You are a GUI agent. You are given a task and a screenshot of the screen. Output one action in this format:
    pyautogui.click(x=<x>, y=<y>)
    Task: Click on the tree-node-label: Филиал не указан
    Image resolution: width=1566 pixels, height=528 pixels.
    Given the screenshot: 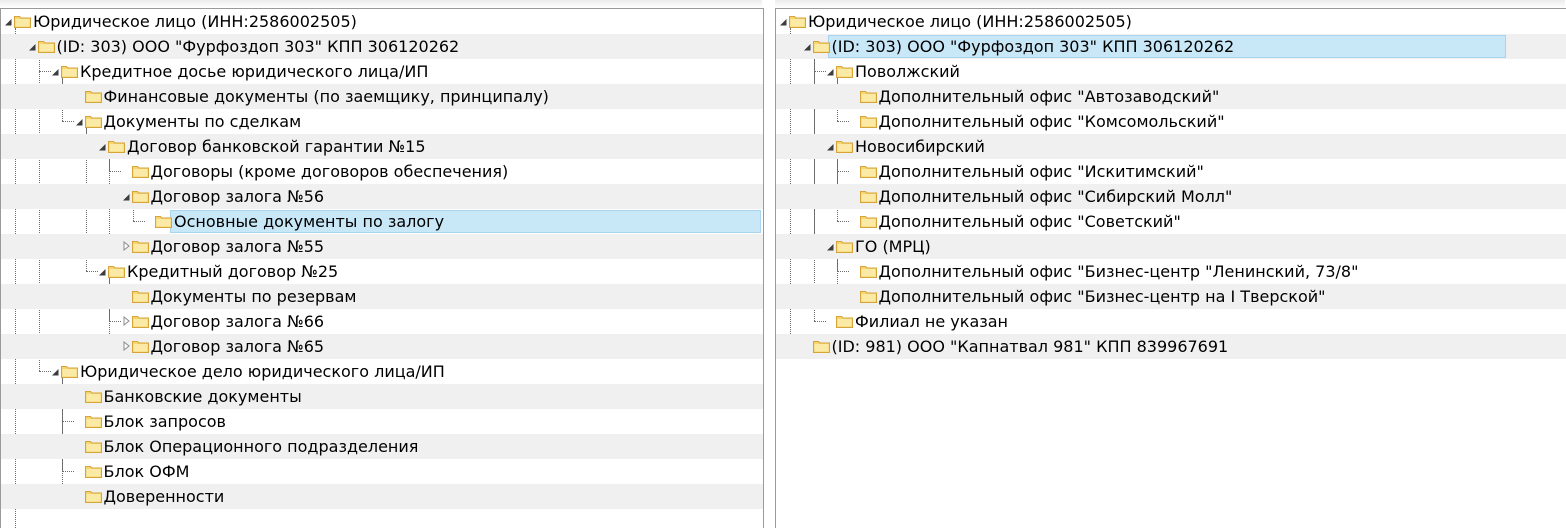 What is the action you would take?
    pyautogui.click(x=932, y=321)
    